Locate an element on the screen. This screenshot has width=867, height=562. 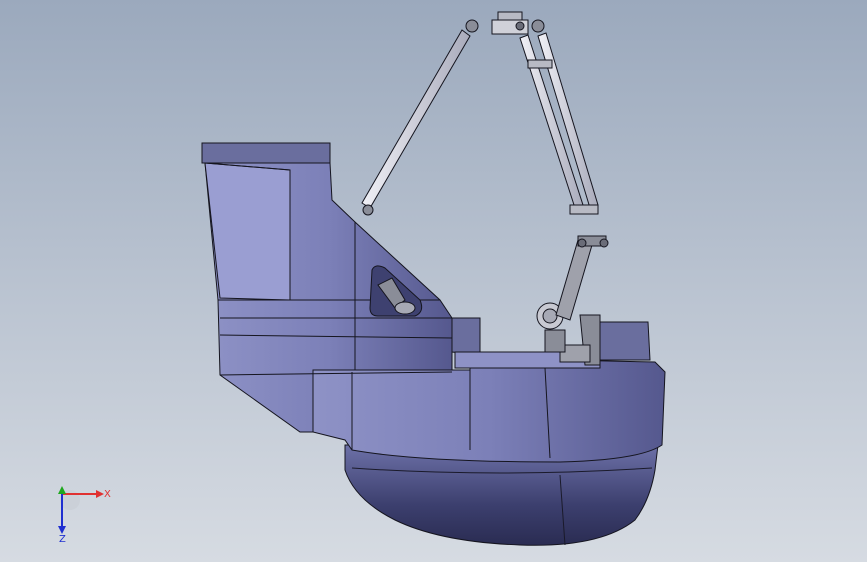
z-axis-arrow is located at coordinates (62, 530).